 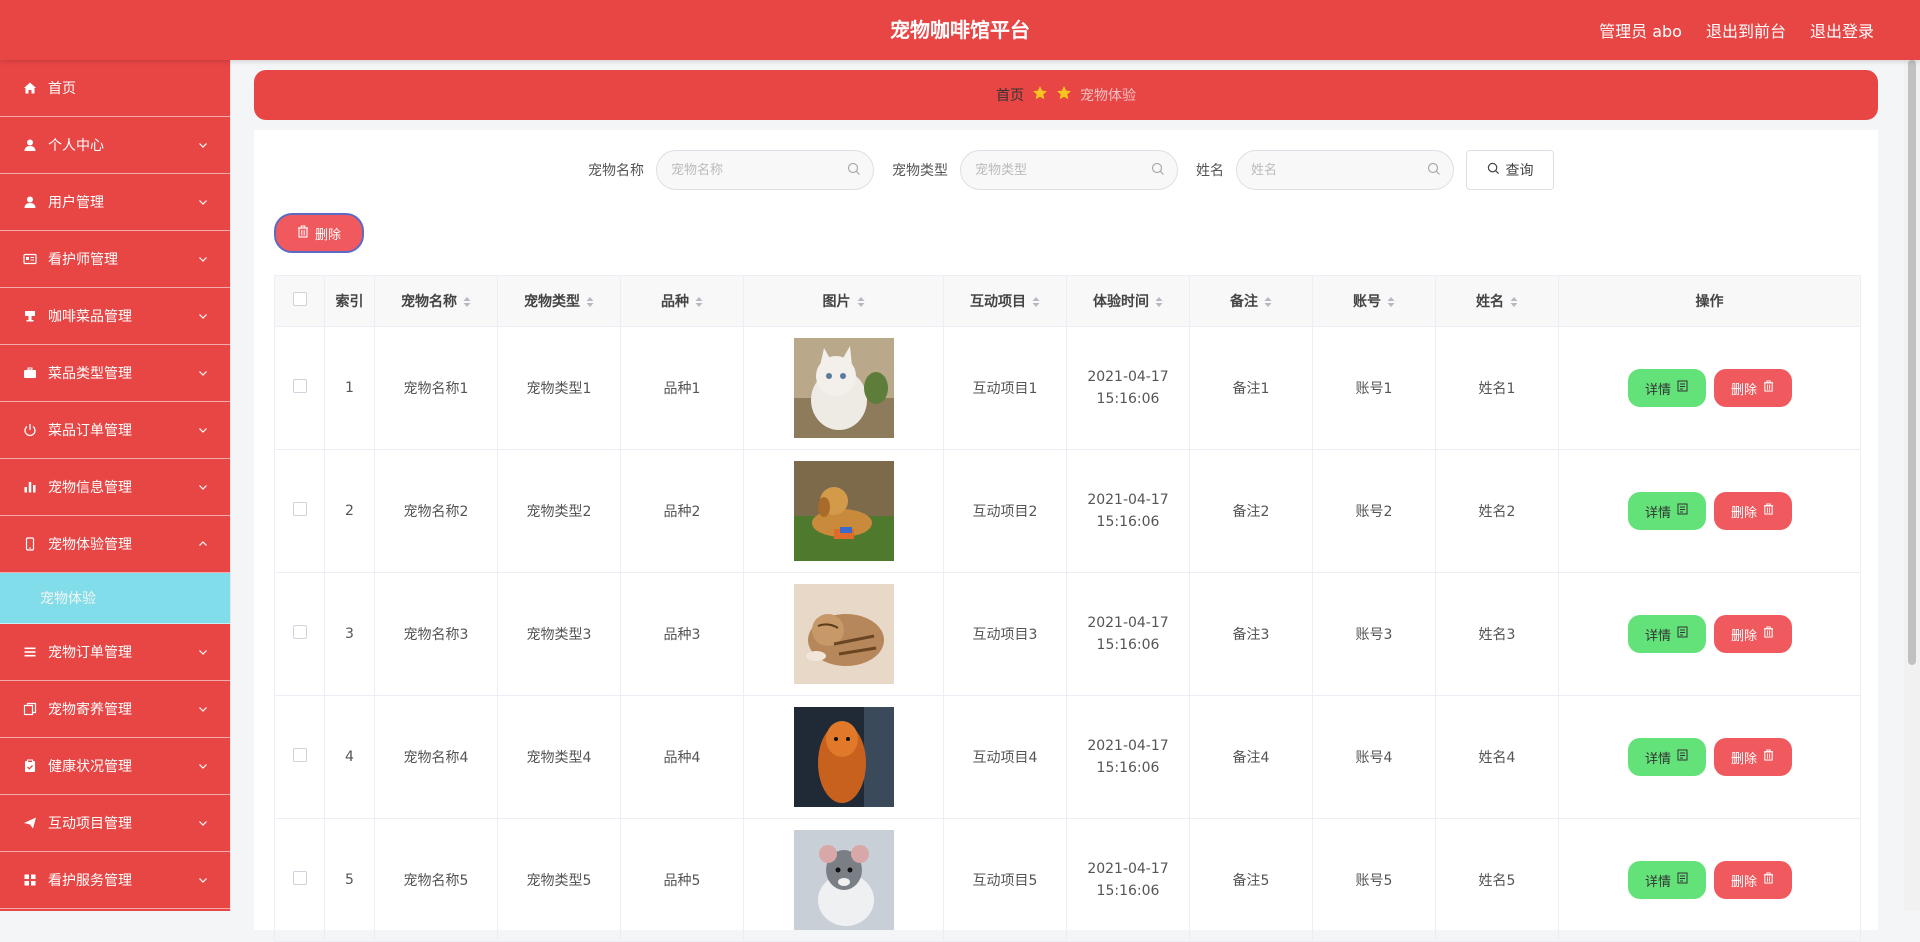 I want to click on sidebar-item-care-services: 看护服务管理, so click(x=115, y=880).